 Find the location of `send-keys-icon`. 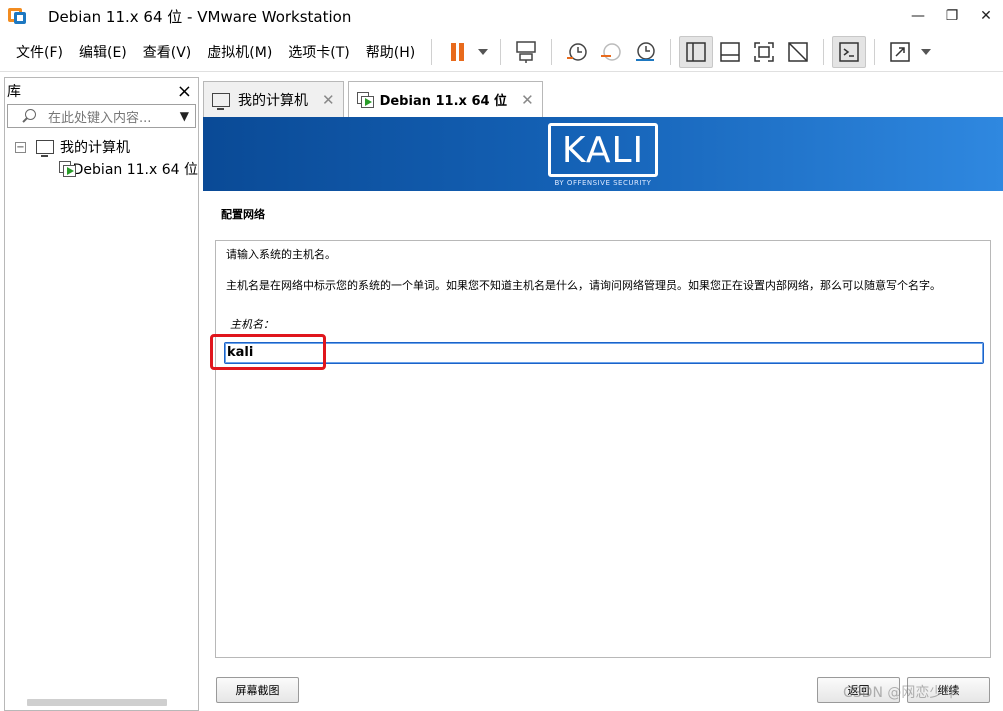

send-keys-icon is located at coordinates (526, 51).